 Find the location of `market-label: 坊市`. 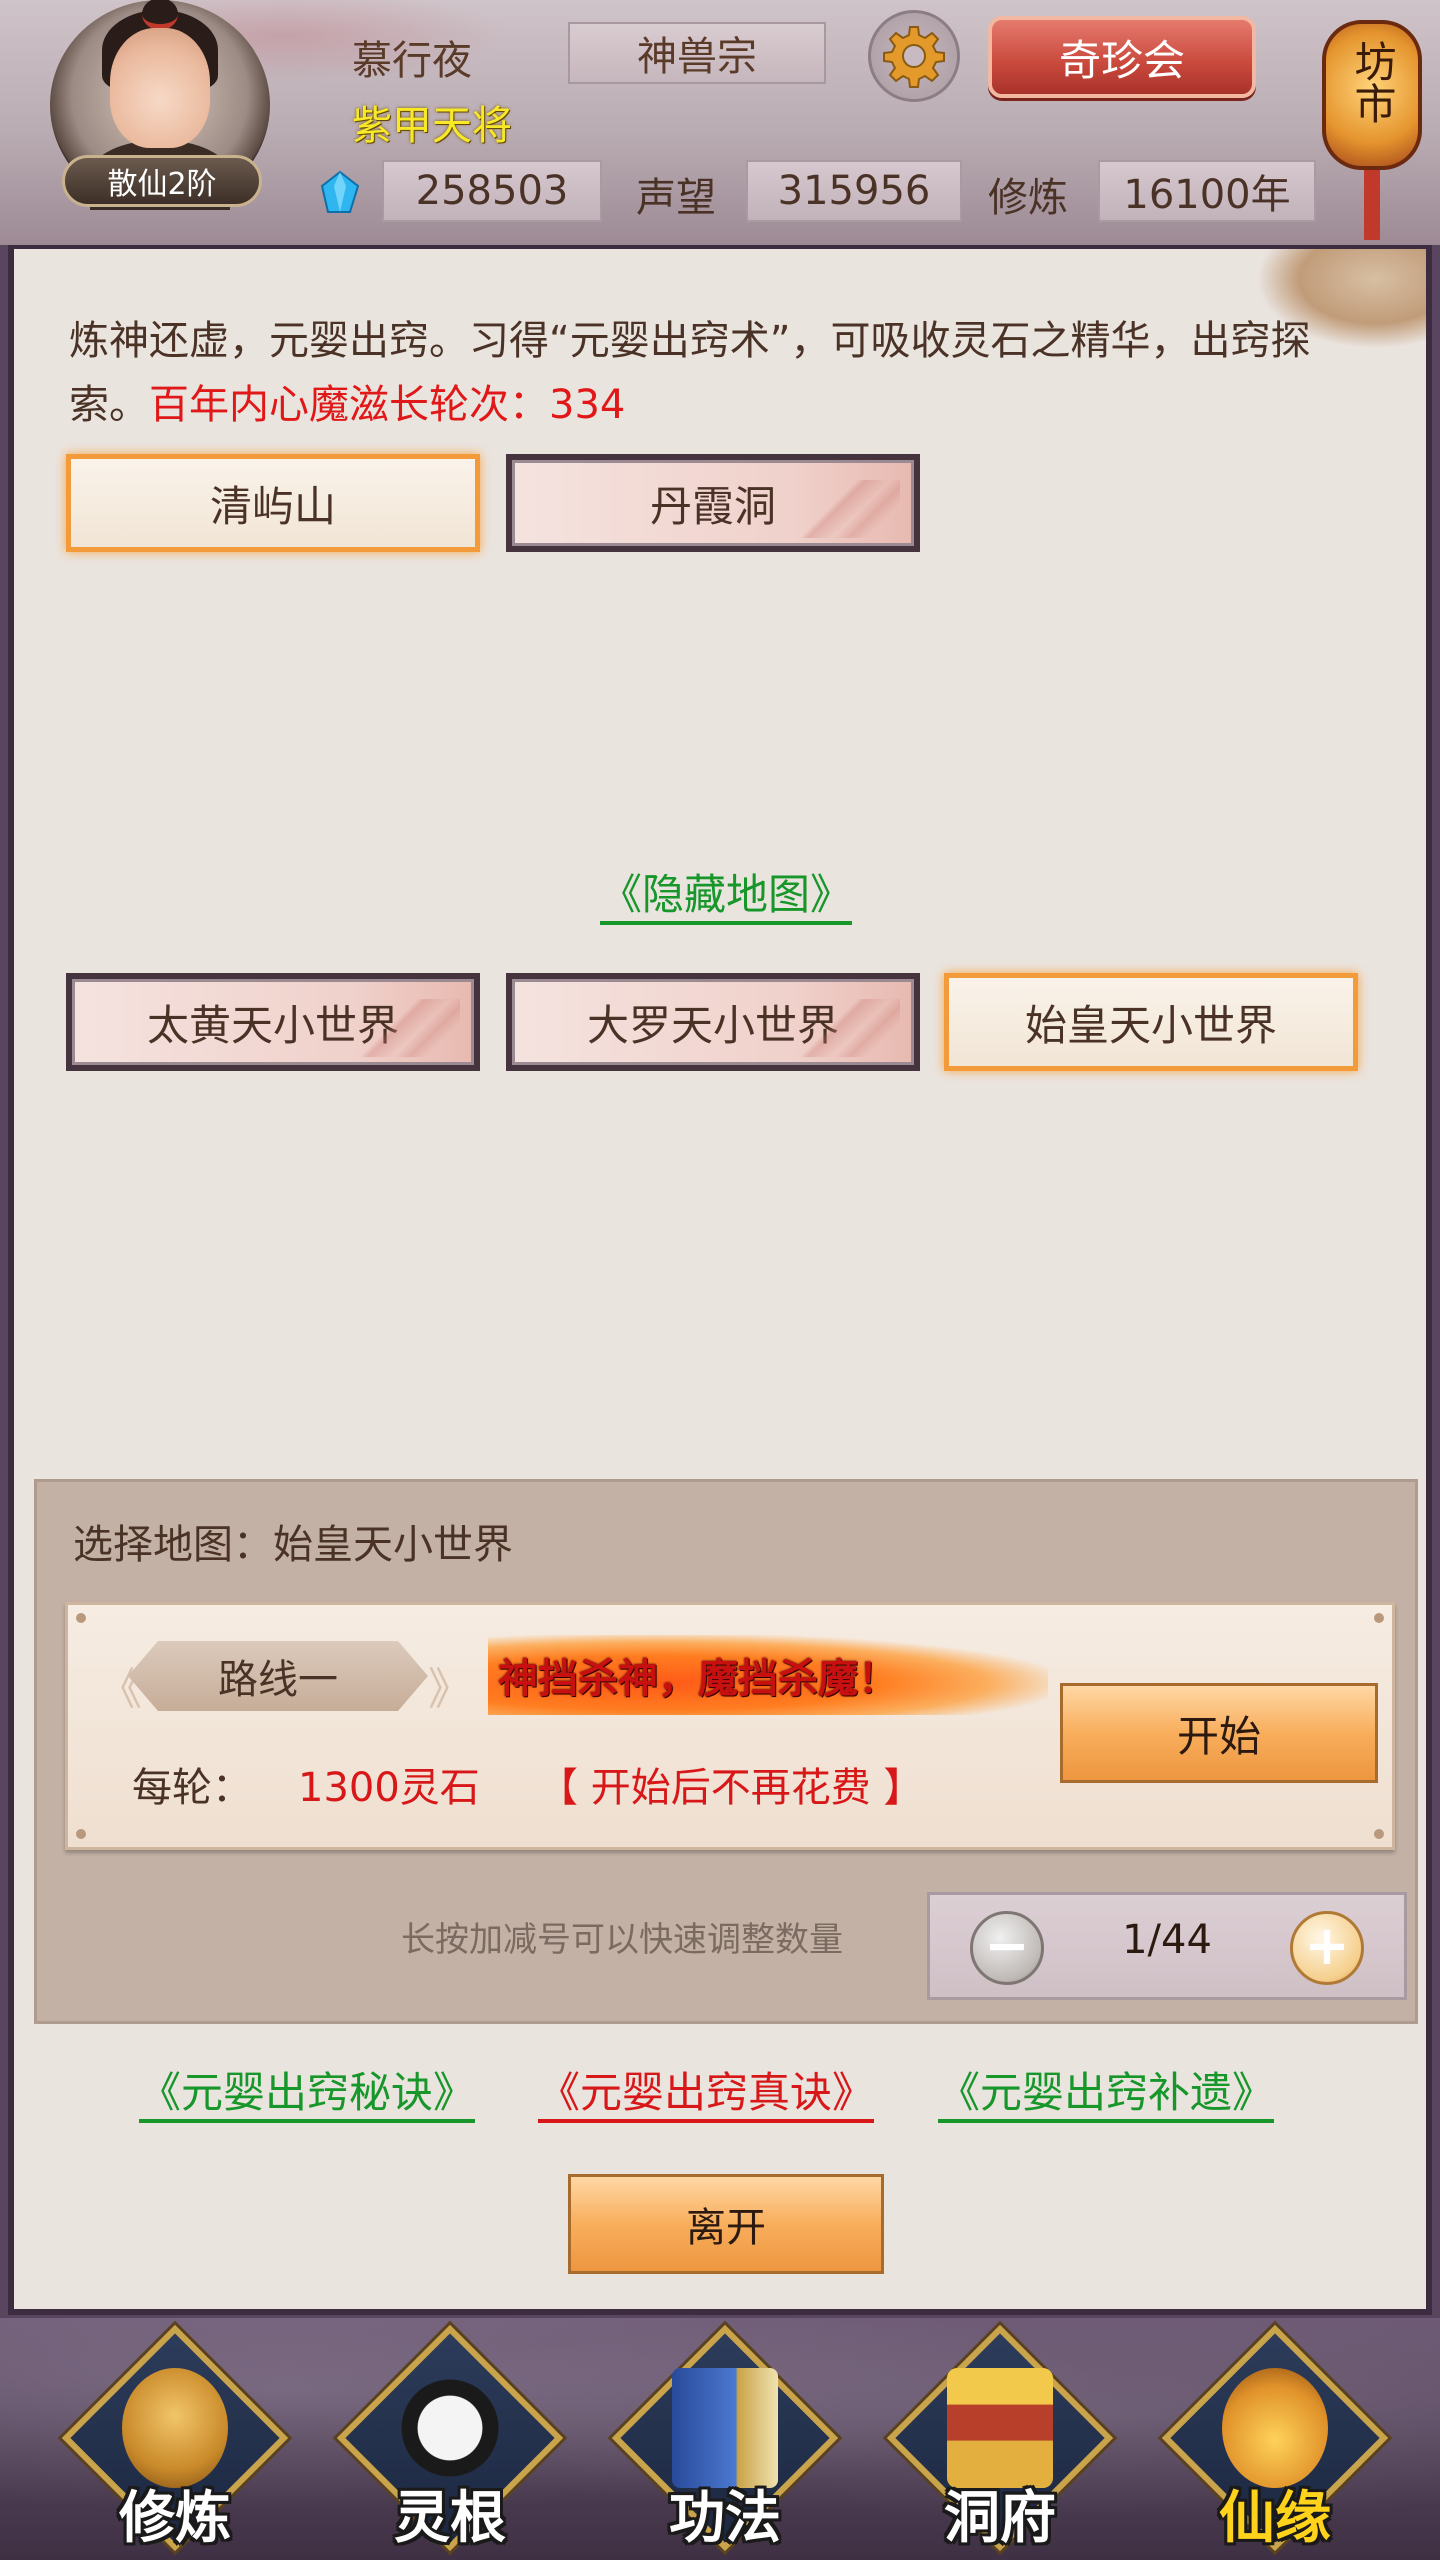

market-label: 坊市 is located at coordinates (1372, 82).